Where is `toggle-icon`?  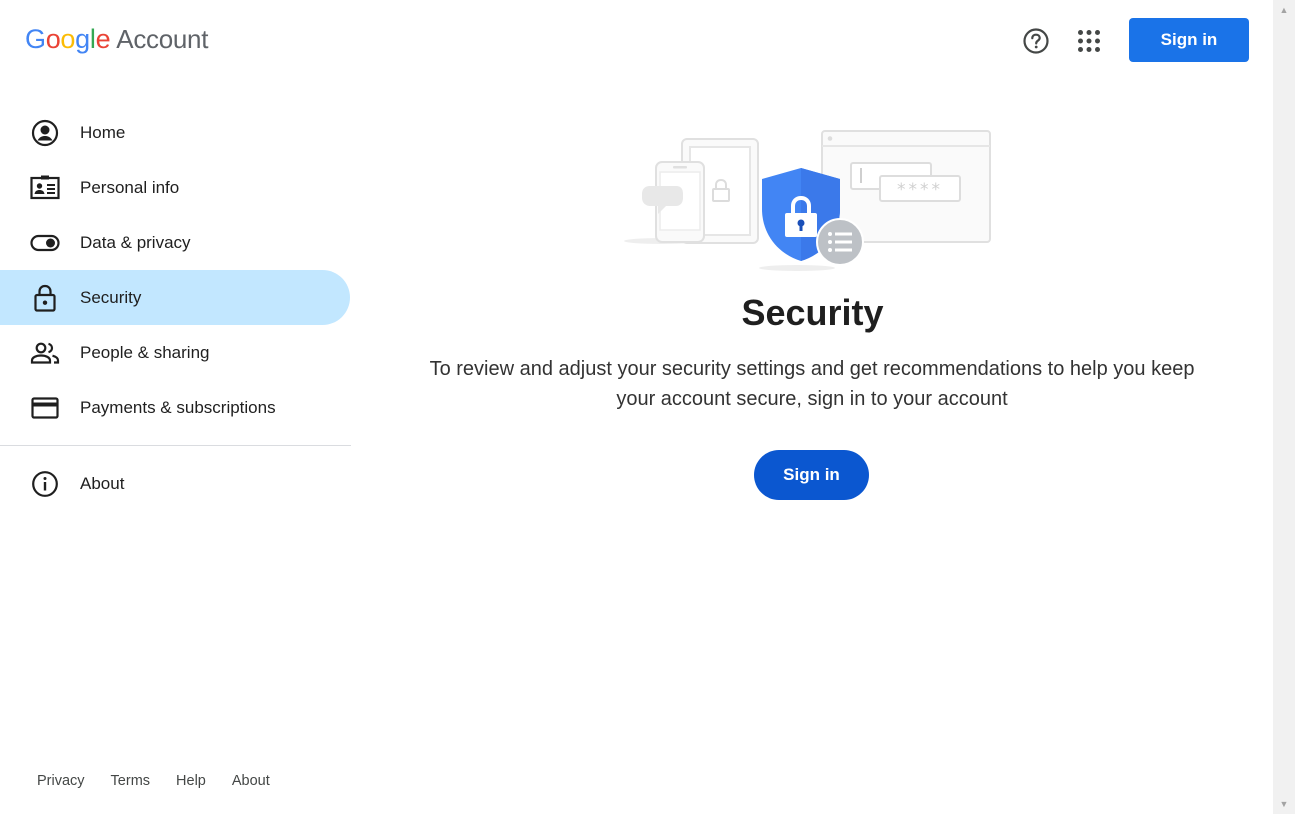 toggle-icon is located at coordinates (45, 243).